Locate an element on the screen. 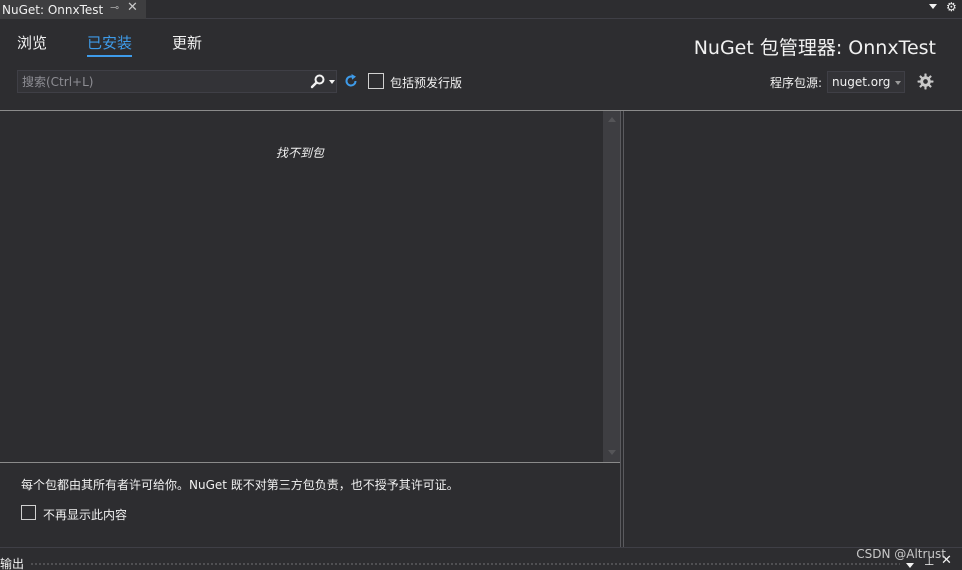 The height and width of the screenshot is (570, 962). document-tab-strip: NuGet: OnnxTest ⊸ ✕ ⚙ is located at coordinates (481, 9).